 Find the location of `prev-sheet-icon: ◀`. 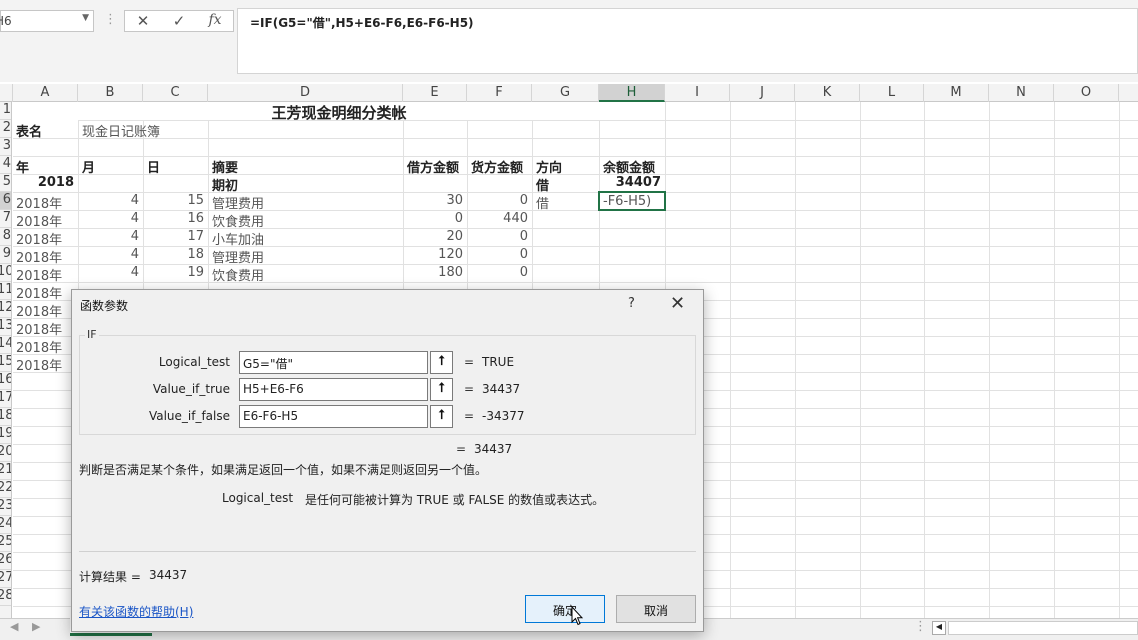

prev-sheet-icon: ◀ is located at coordinates (14, 626).